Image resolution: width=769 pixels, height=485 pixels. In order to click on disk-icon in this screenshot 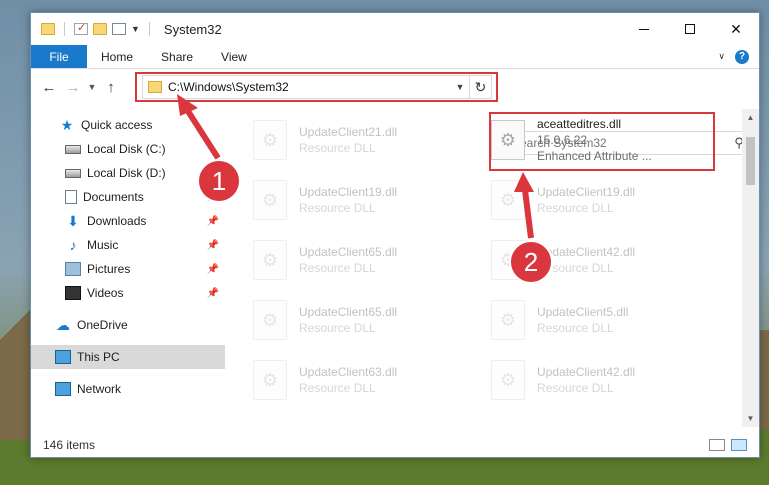, I will do `click(73, 173)`.